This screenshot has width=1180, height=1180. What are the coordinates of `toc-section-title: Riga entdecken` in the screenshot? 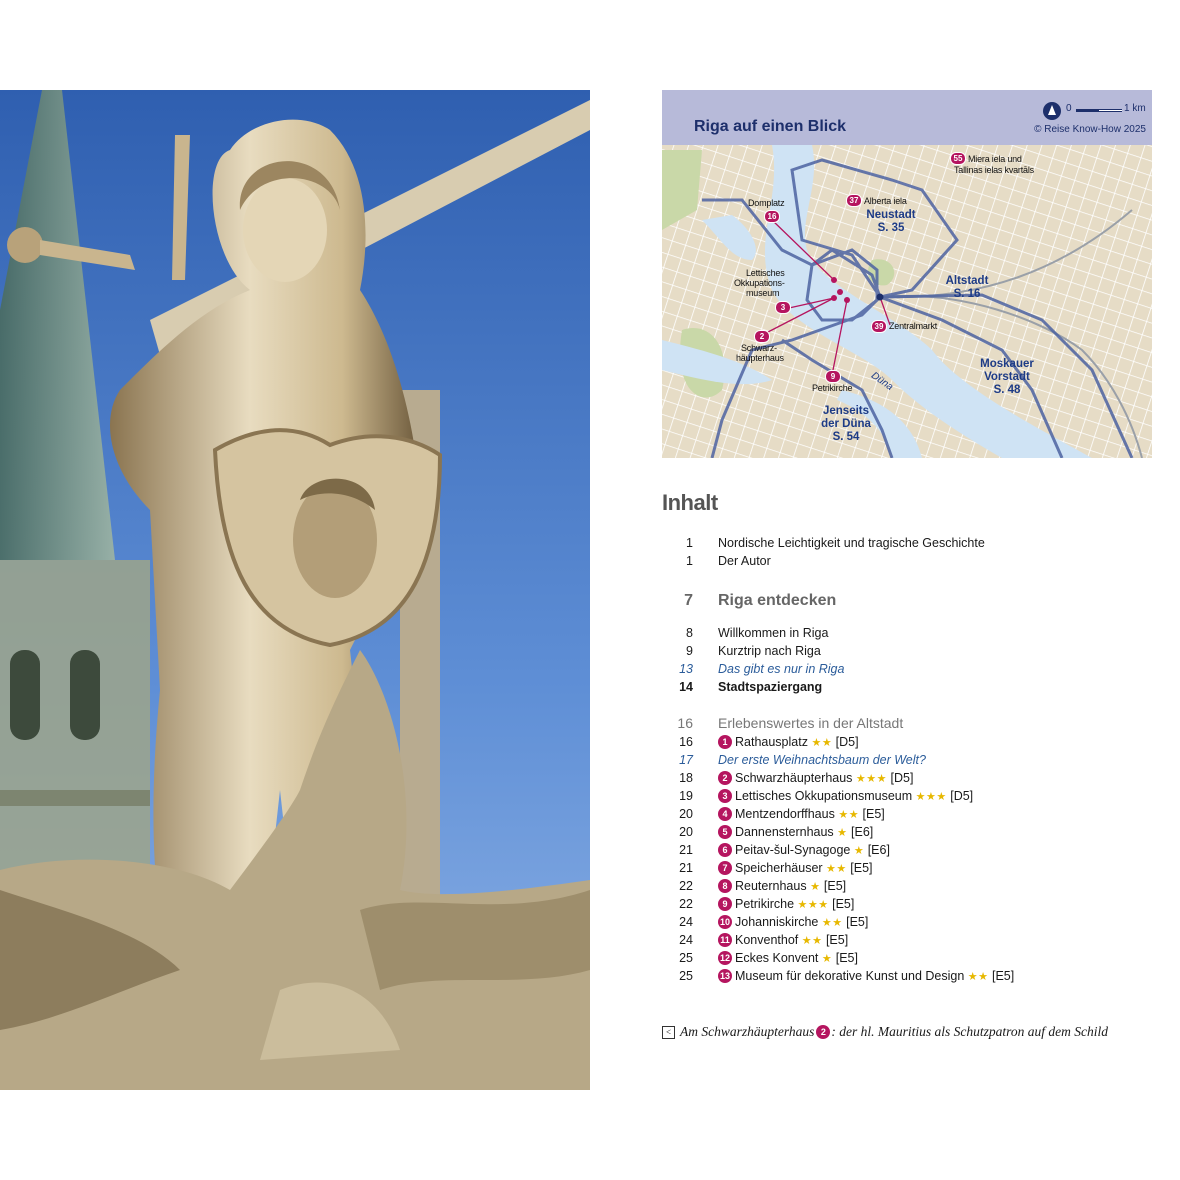 It's located at (777, 600).